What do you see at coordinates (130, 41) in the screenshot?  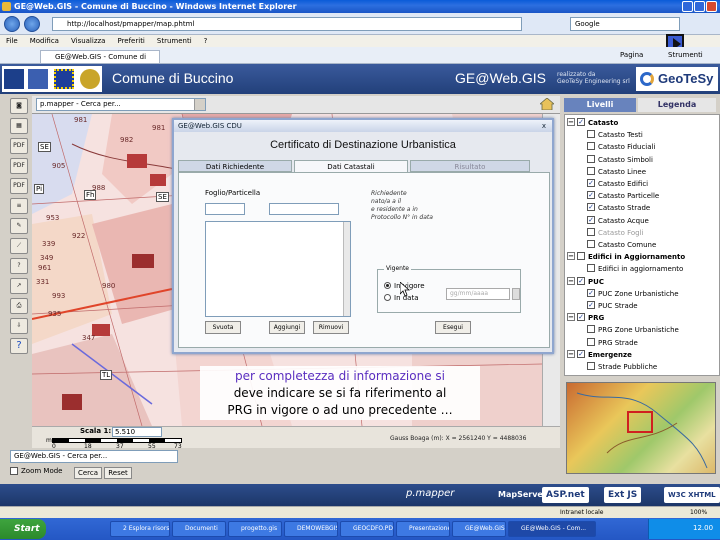 I see `menu-preferiti: Preferiti` at bounding box center [130, 41].